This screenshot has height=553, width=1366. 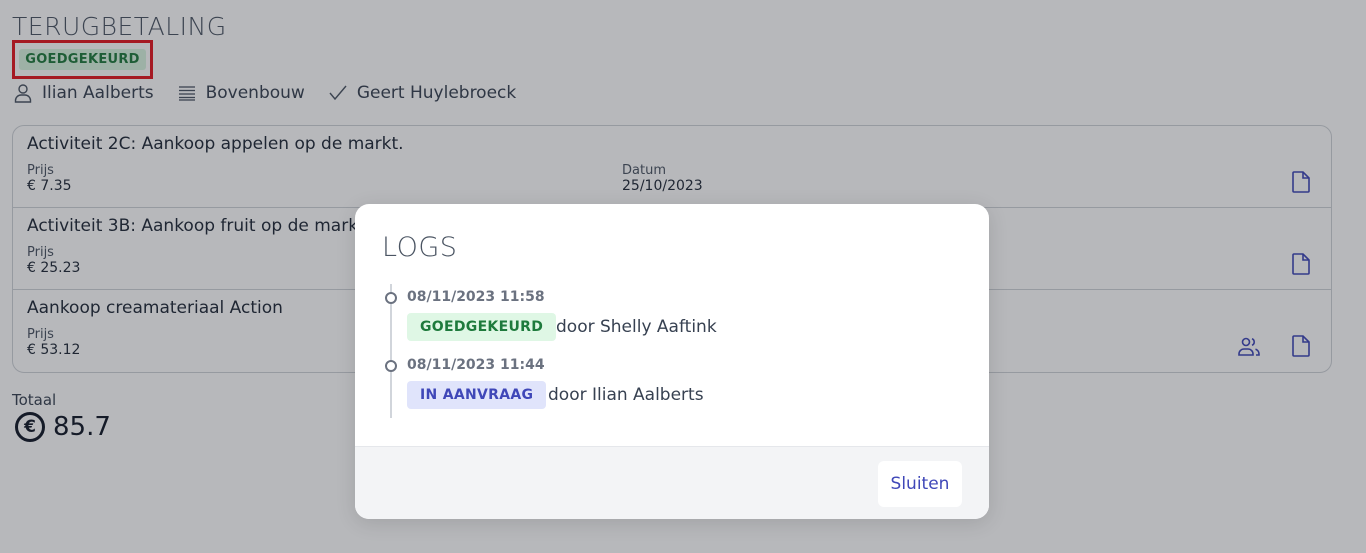 I want to click on log-author: door Ilian Aalberts, so click(x=626, y=395).